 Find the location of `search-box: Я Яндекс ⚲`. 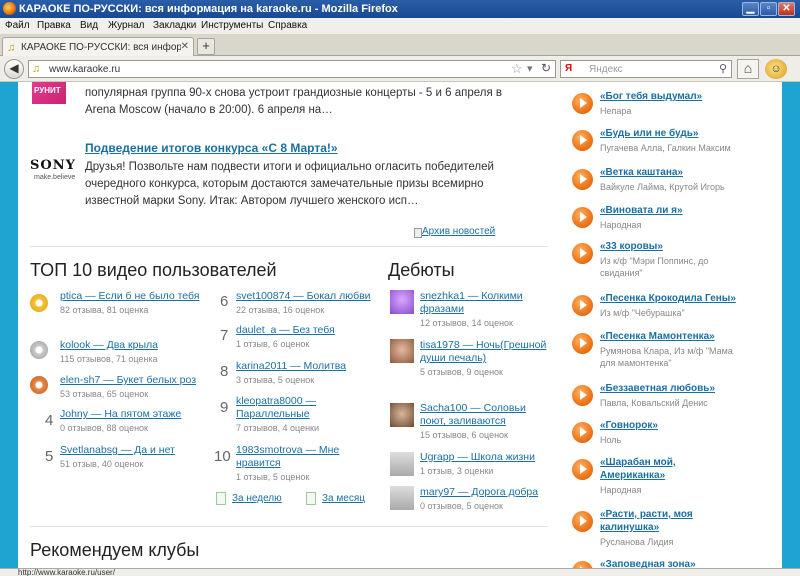

search-box: Я Яндекс ⚲ is located at coordinates (646, 69).